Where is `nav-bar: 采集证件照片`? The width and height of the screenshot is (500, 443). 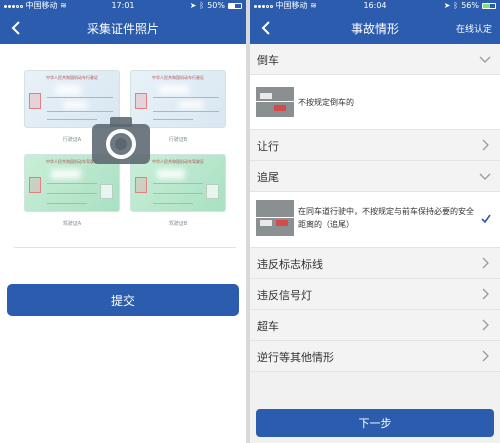
nav-bar: 采集证件照片 is located at coordinates (123, 28).